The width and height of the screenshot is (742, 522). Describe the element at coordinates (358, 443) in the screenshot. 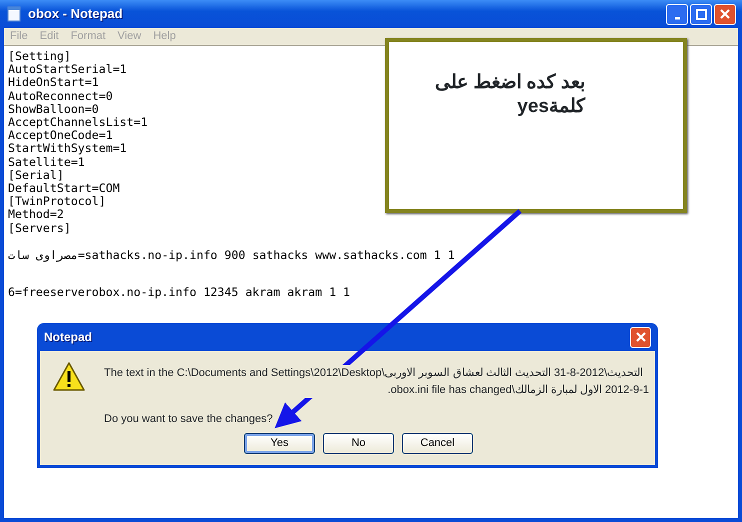

I see `dialog-button: No` at that location.